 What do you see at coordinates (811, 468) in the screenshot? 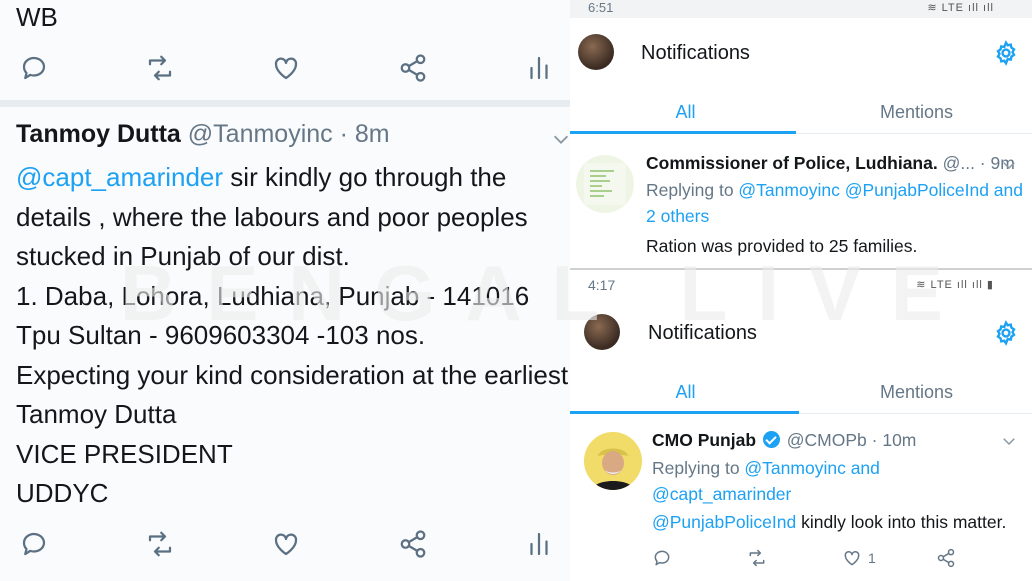
I see `replying-to-mentions: @Tanmoyinc and` at bounding box center [811, 468].